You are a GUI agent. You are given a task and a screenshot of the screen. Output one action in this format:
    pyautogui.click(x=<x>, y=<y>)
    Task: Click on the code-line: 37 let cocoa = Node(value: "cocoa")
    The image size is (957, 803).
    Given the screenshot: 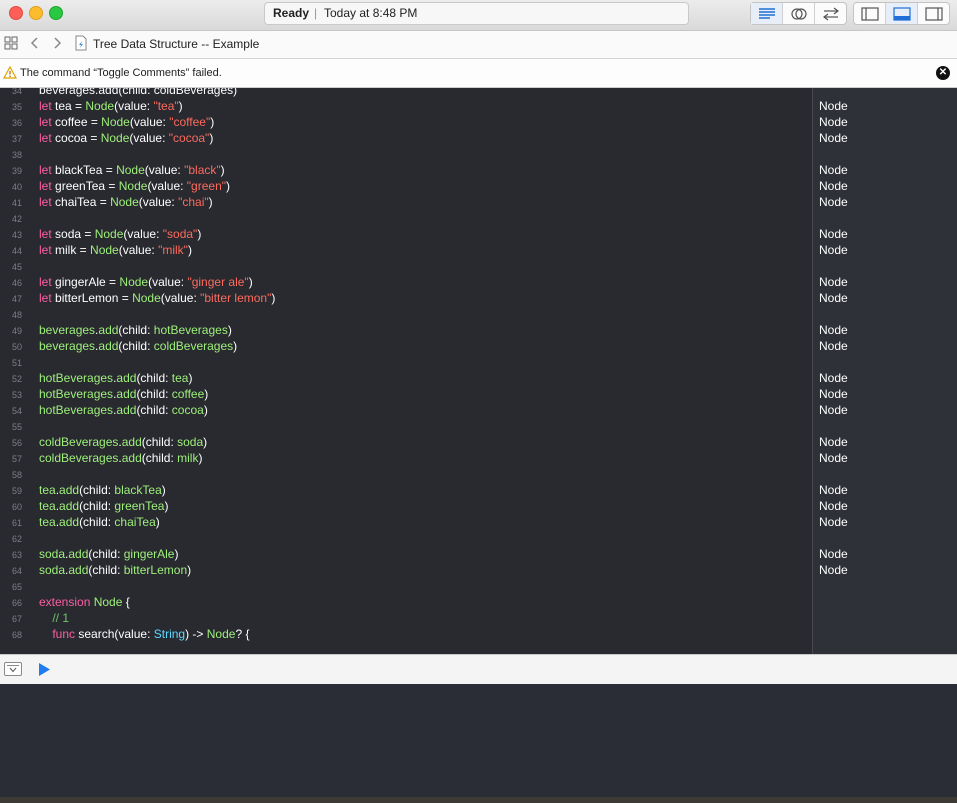 What is the action you would take?
    pyautogui.click(x=406, y=138)
    